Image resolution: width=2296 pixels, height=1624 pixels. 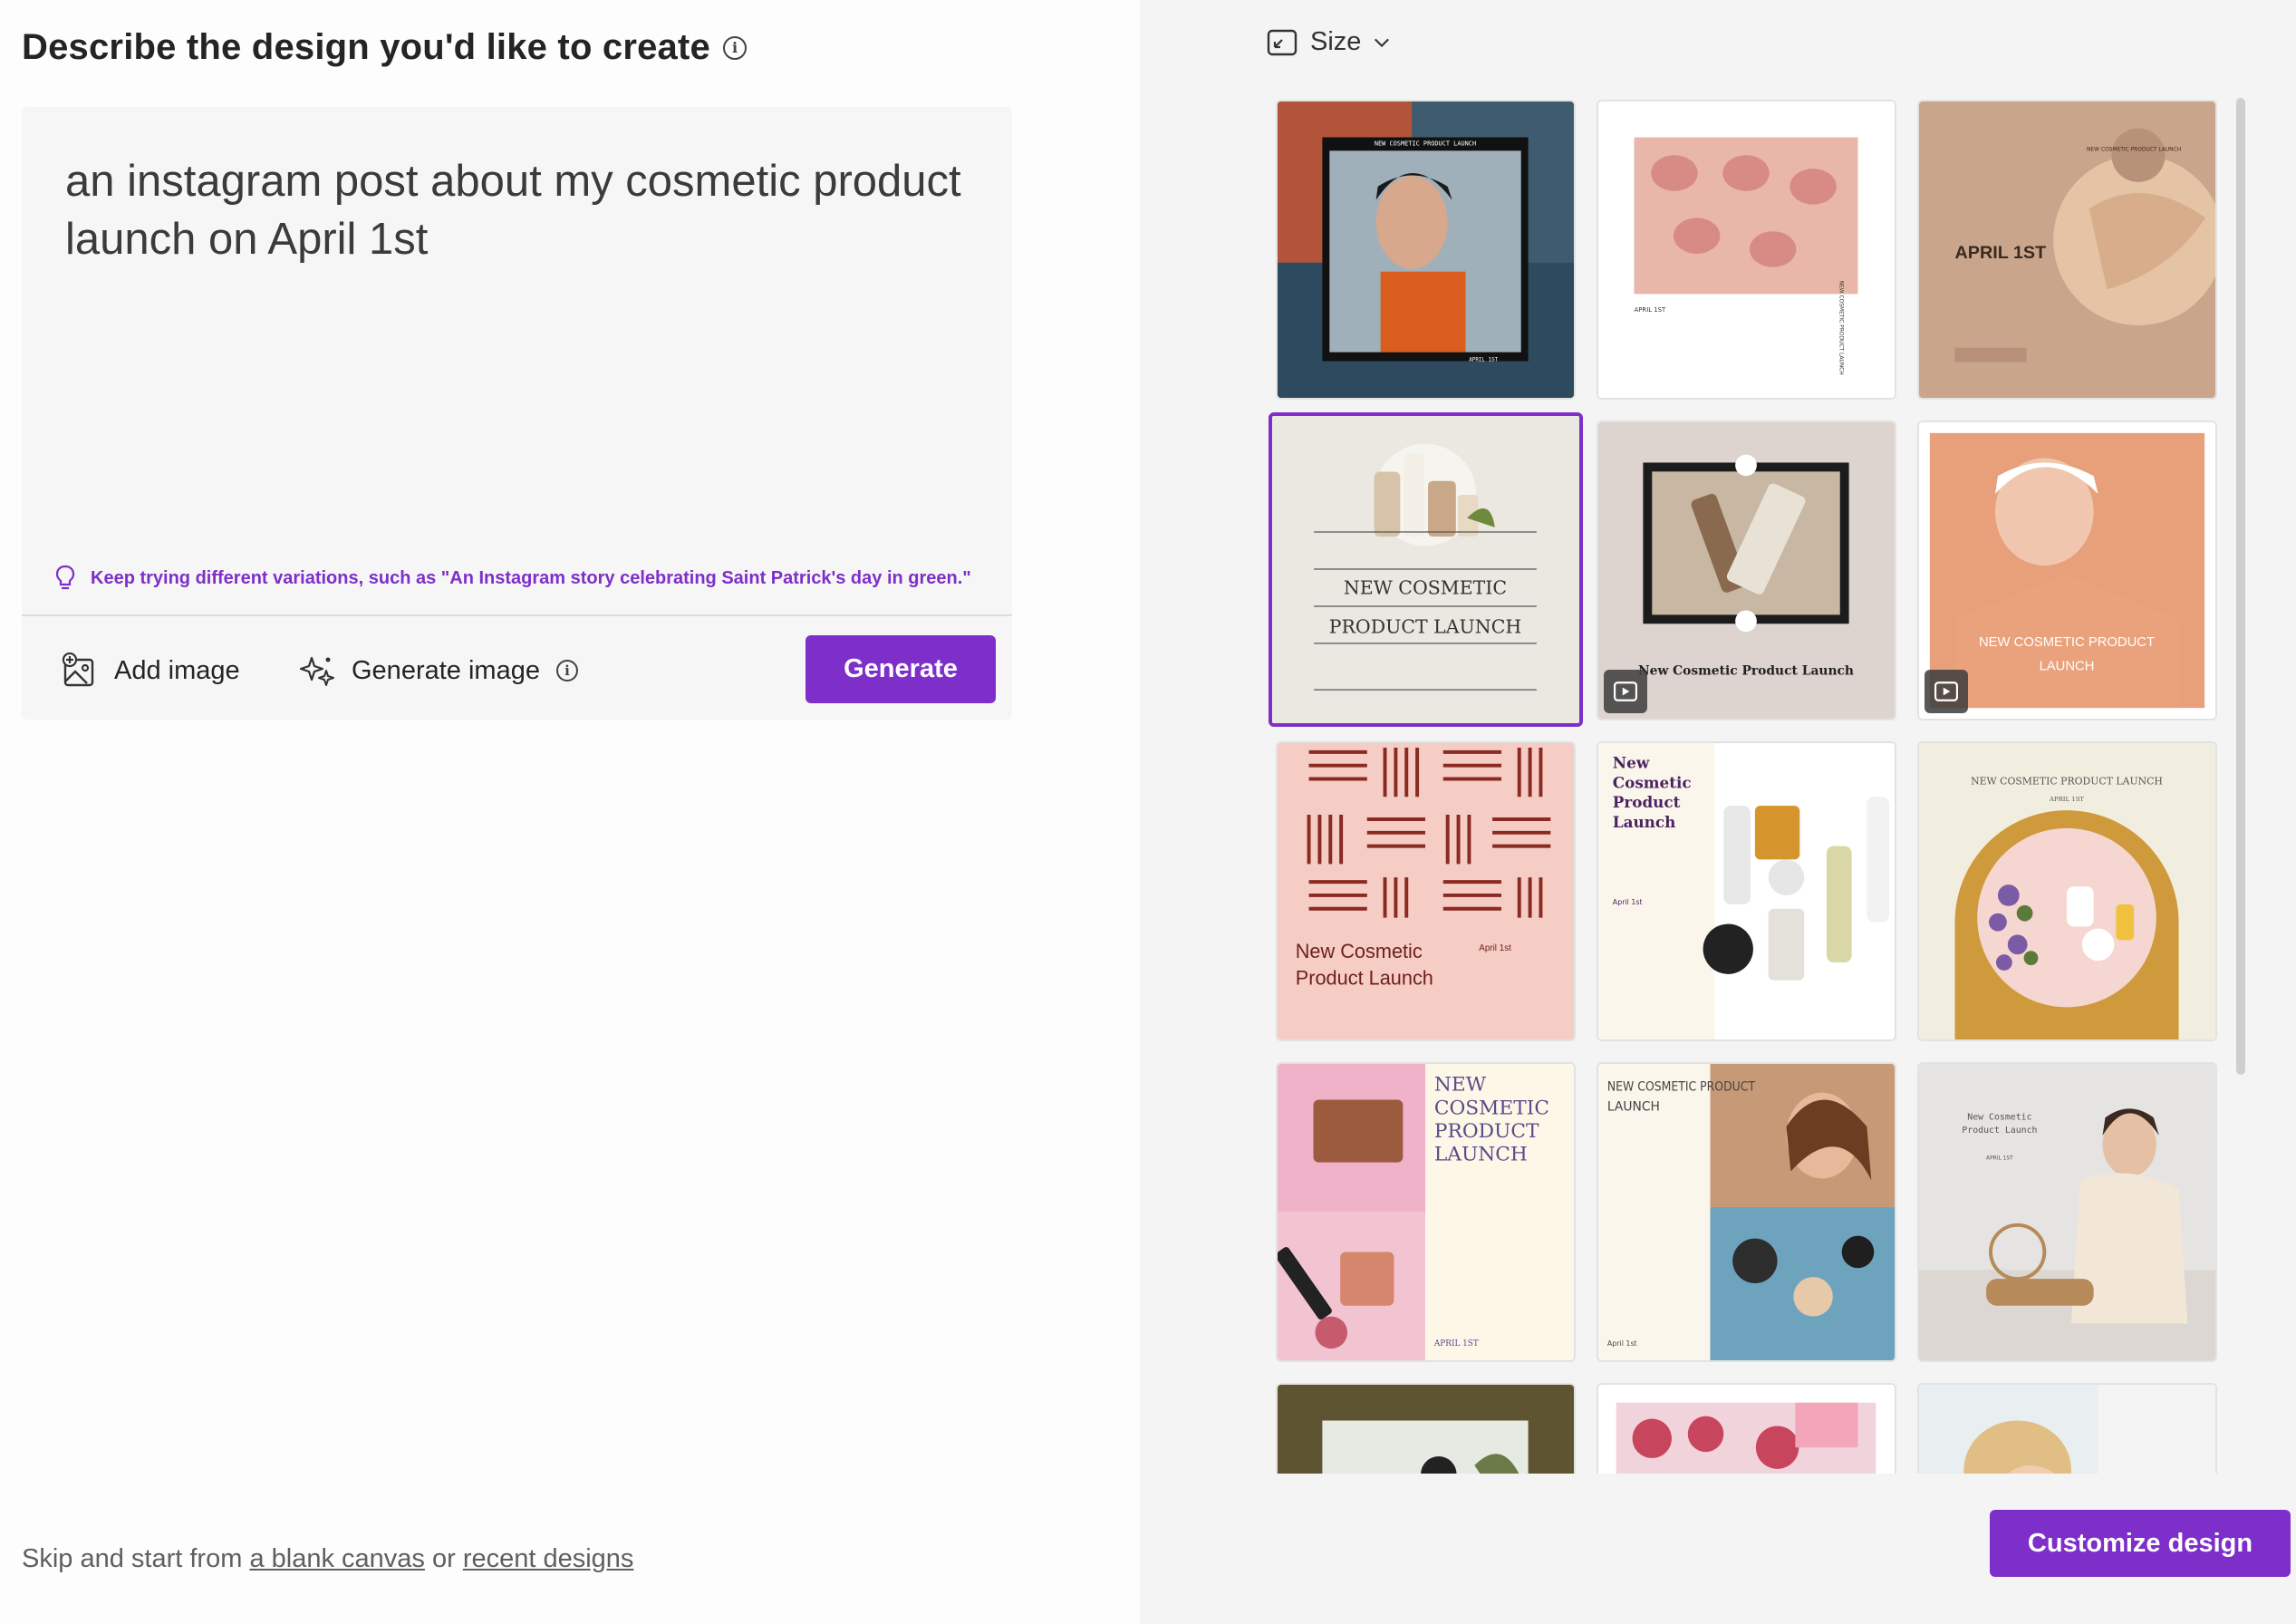 I want to click on template-card-selected: NEW COSMETIC PRODUCT LAUNCH, so click(x=1426, y=569).